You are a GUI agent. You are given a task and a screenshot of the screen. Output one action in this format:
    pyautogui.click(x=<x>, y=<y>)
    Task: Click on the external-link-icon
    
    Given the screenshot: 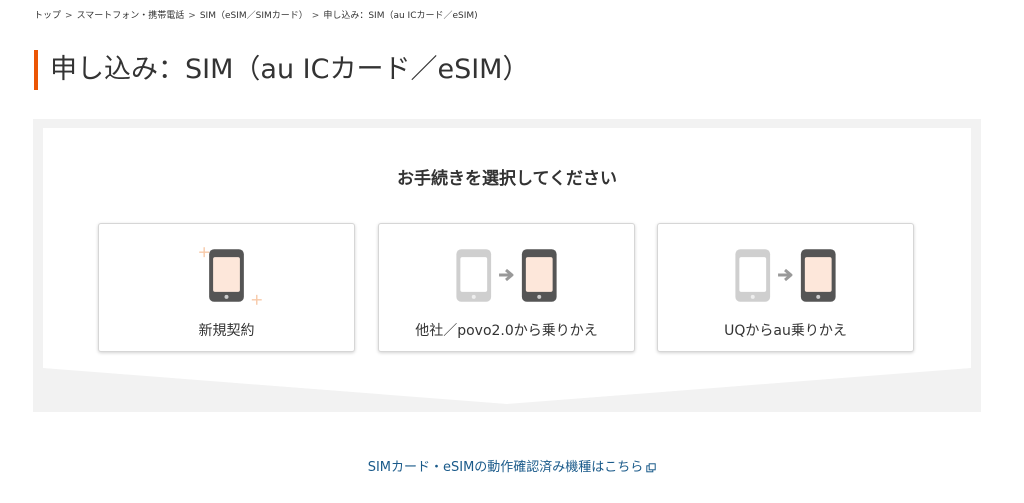 What is the action you would take?
    pyautogui.click(x=651, y=467)
    